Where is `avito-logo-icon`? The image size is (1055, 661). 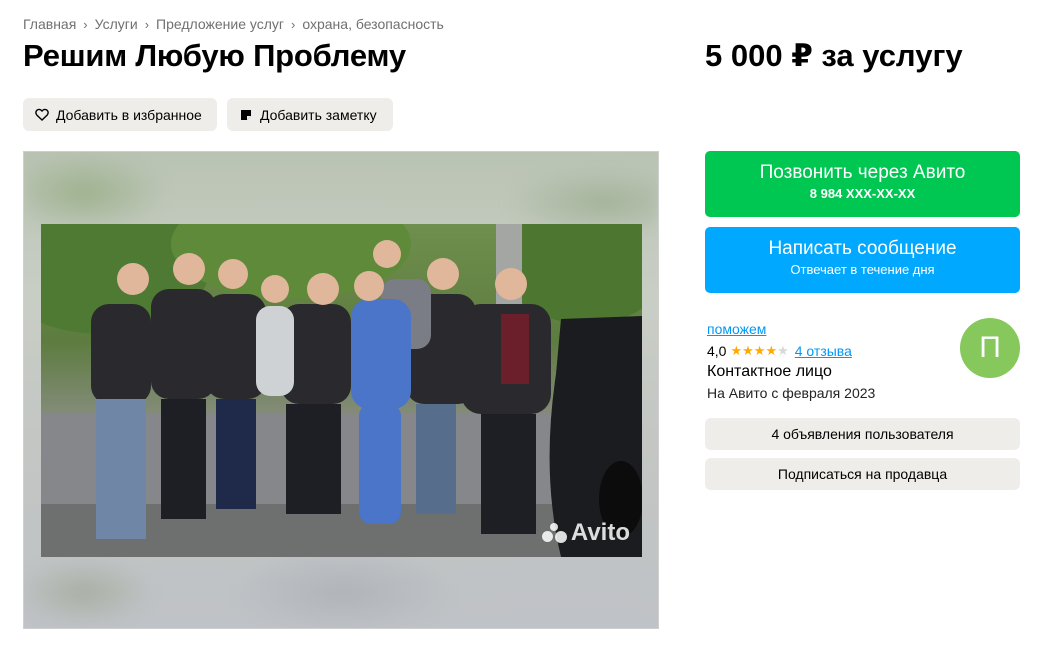 avito-logo-icon is located at coordinates (554, 533).